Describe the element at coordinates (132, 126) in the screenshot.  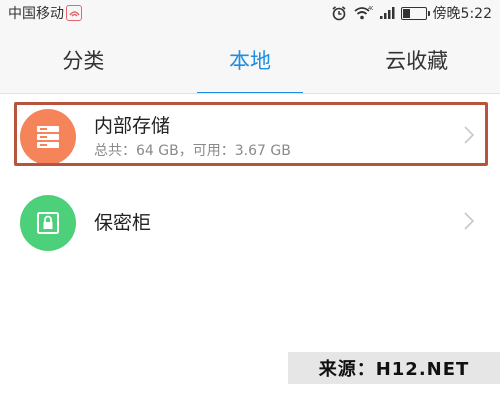
I see `internal-storage-title: 内部存储` at that location.